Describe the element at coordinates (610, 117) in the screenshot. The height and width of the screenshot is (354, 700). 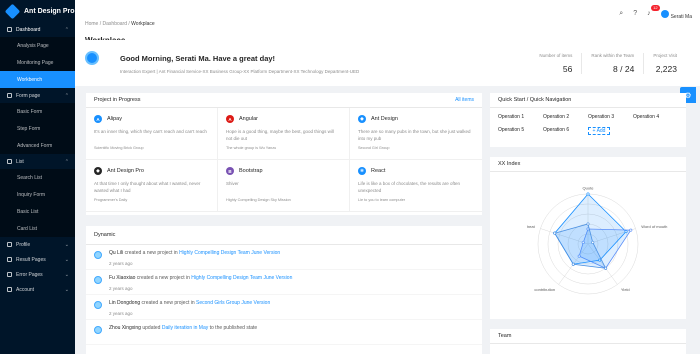
I see `quicknav-link: Operation 3` at that location.